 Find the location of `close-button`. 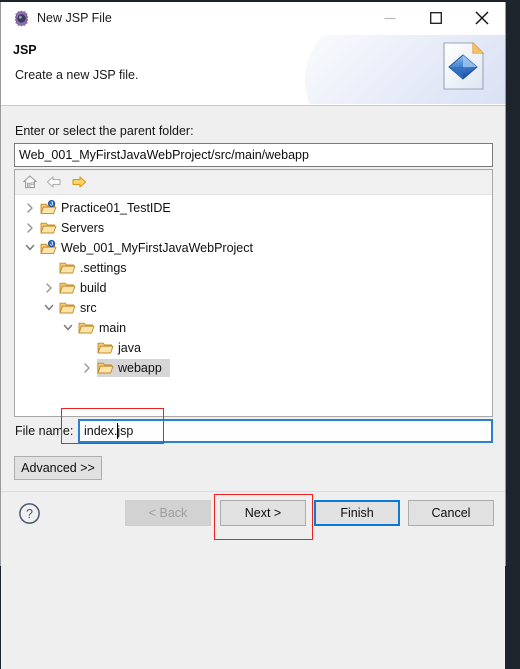

close-button is located at coordinates (482, 17).